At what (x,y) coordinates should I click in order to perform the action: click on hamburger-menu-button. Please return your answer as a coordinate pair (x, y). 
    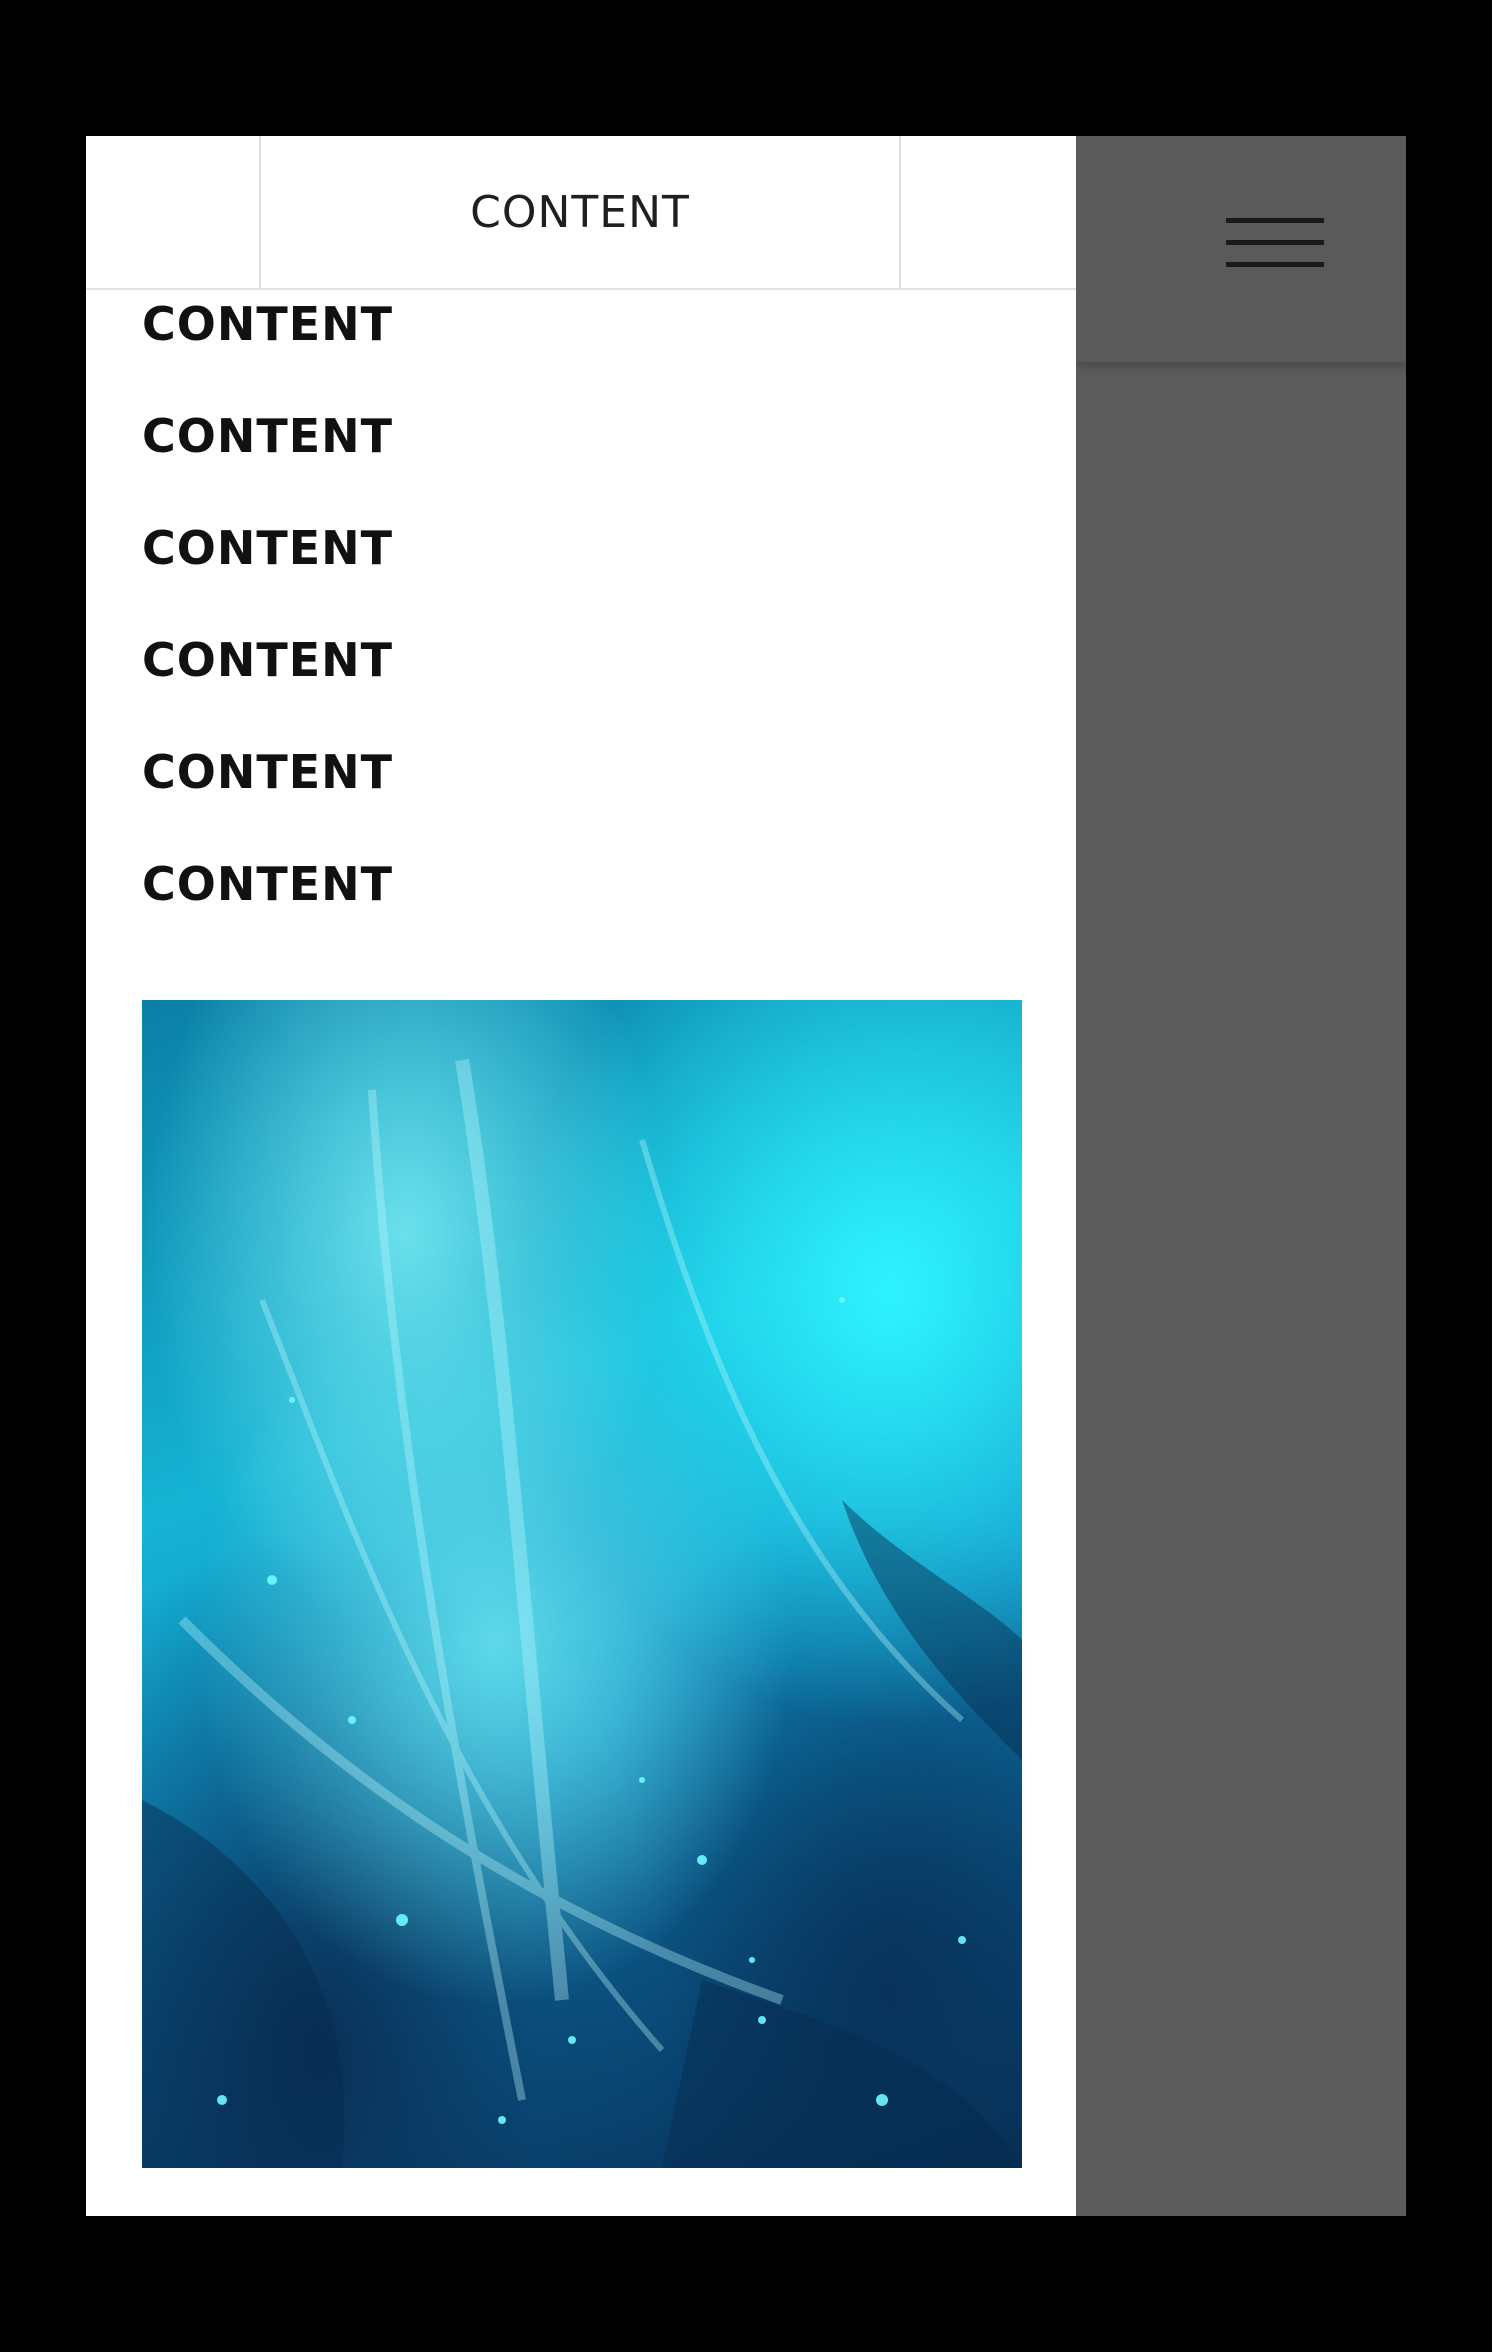
    Looking at the image, I should click on (1271, 245).